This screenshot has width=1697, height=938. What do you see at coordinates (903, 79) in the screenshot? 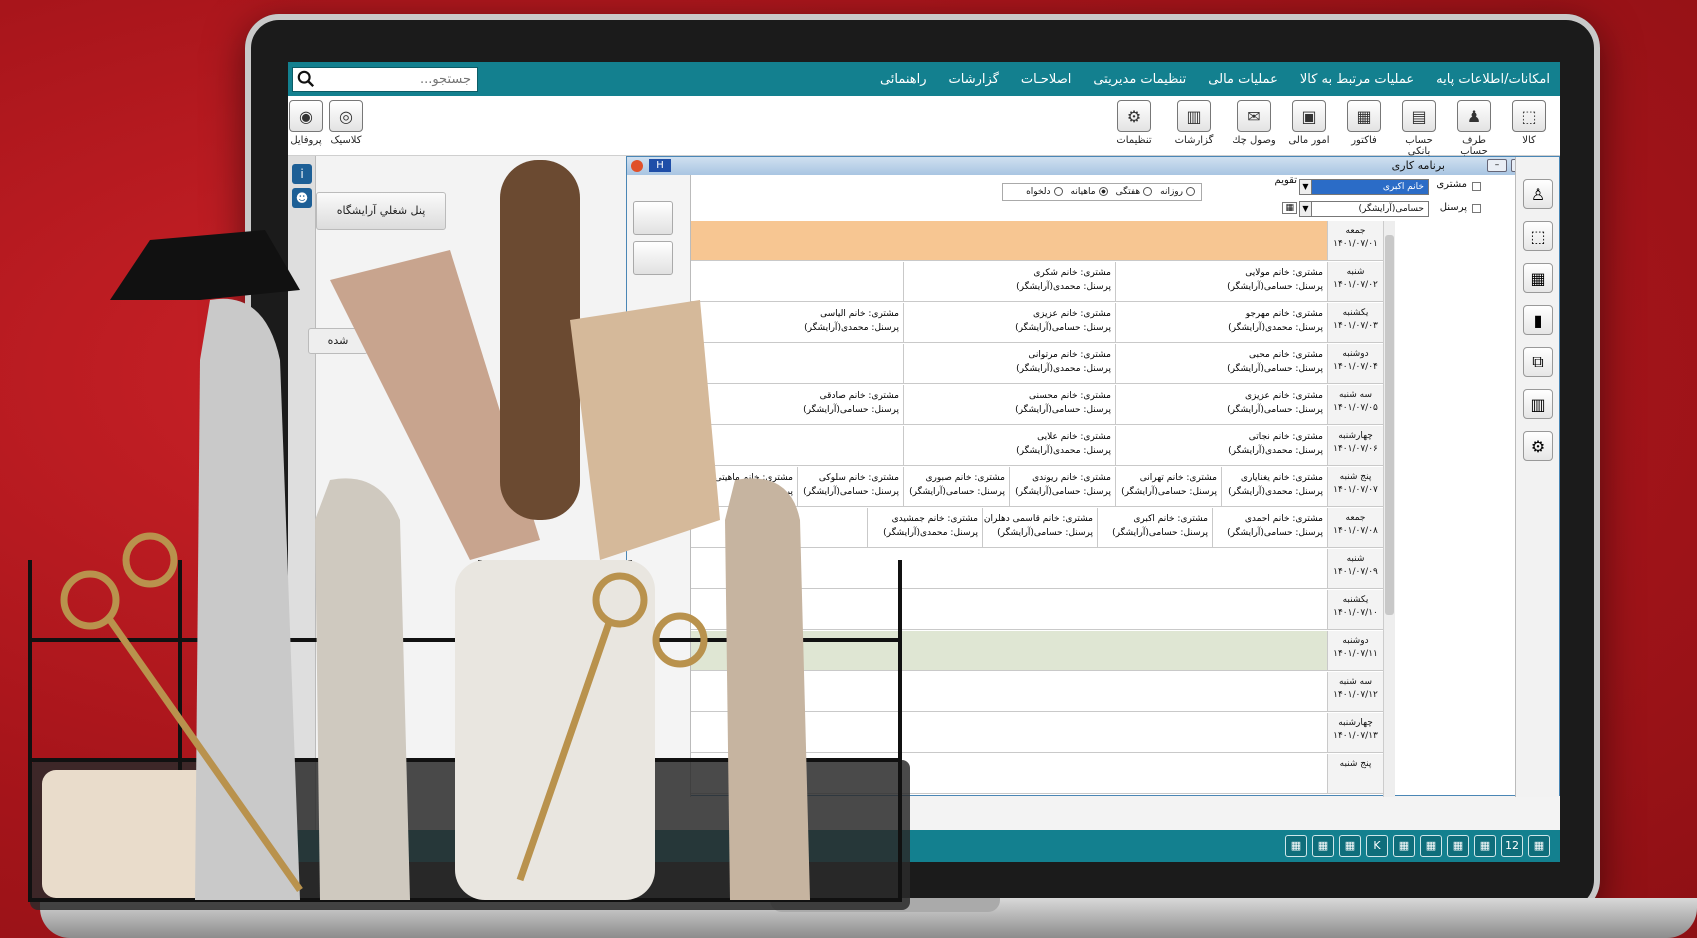
I see `menu-item-help: راهنمائی` at bounding box center [903, 79].